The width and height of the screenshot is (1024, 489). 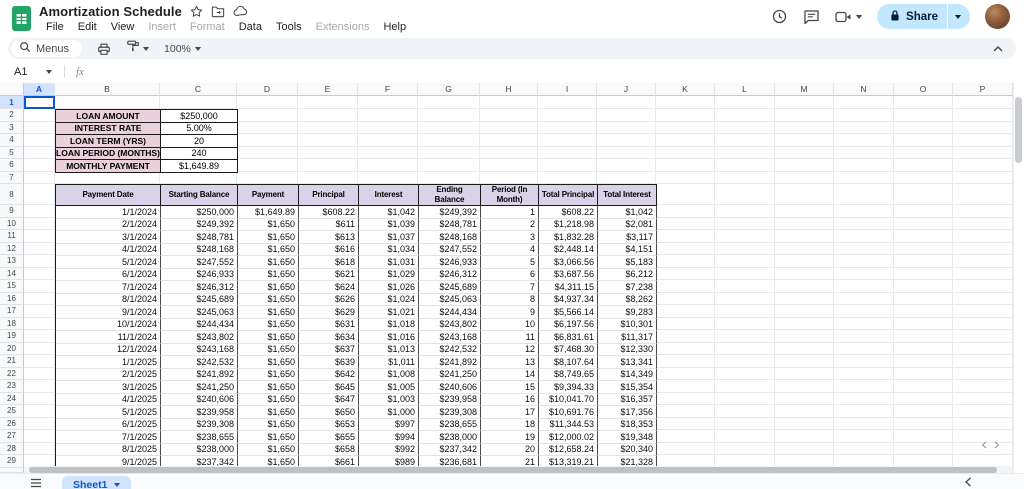 What do you see at coordinates (510, 387) in the screenshot?
I see `schedule-cell: 15` at bounding box center [510, 387].